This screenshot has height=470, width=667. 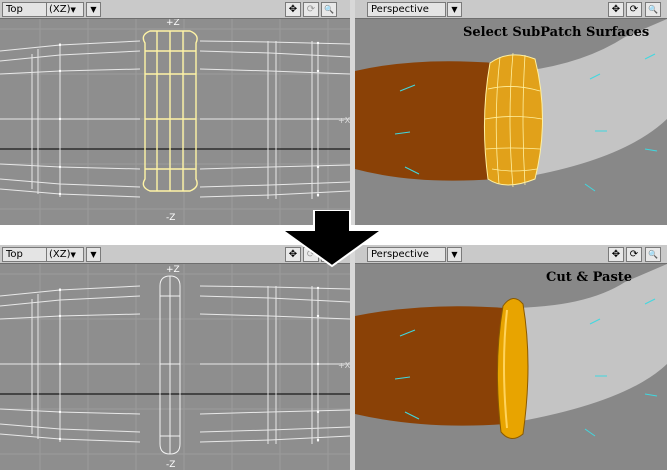 I want to click on view-type-label: Perspective, so click(x=400, y=9).